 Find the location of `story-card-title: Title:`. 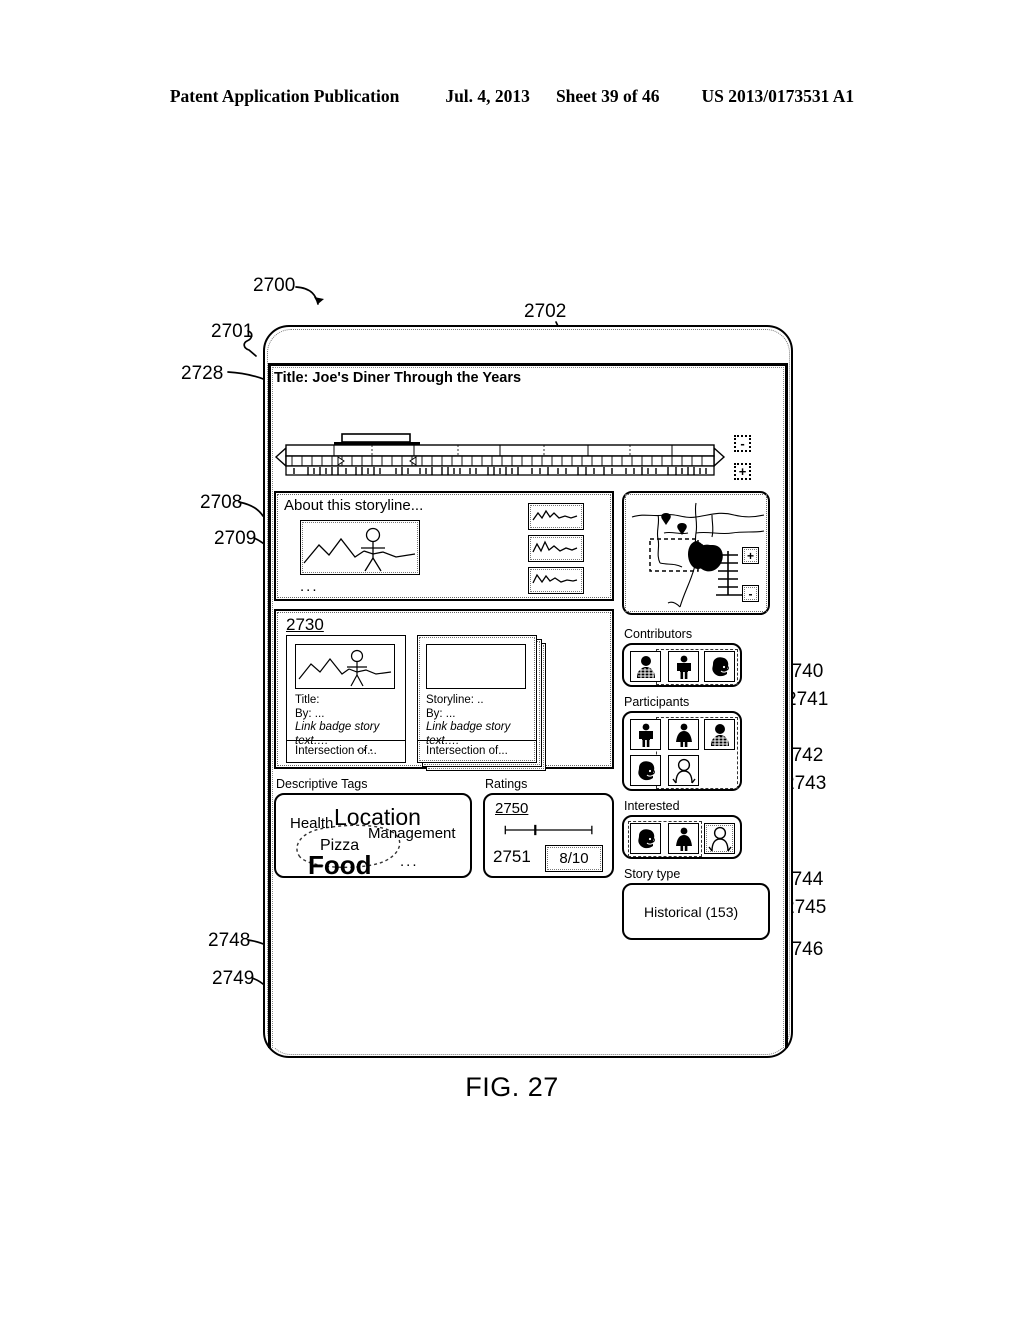

story-card-title: Title: is located at coordinates (307, 700).